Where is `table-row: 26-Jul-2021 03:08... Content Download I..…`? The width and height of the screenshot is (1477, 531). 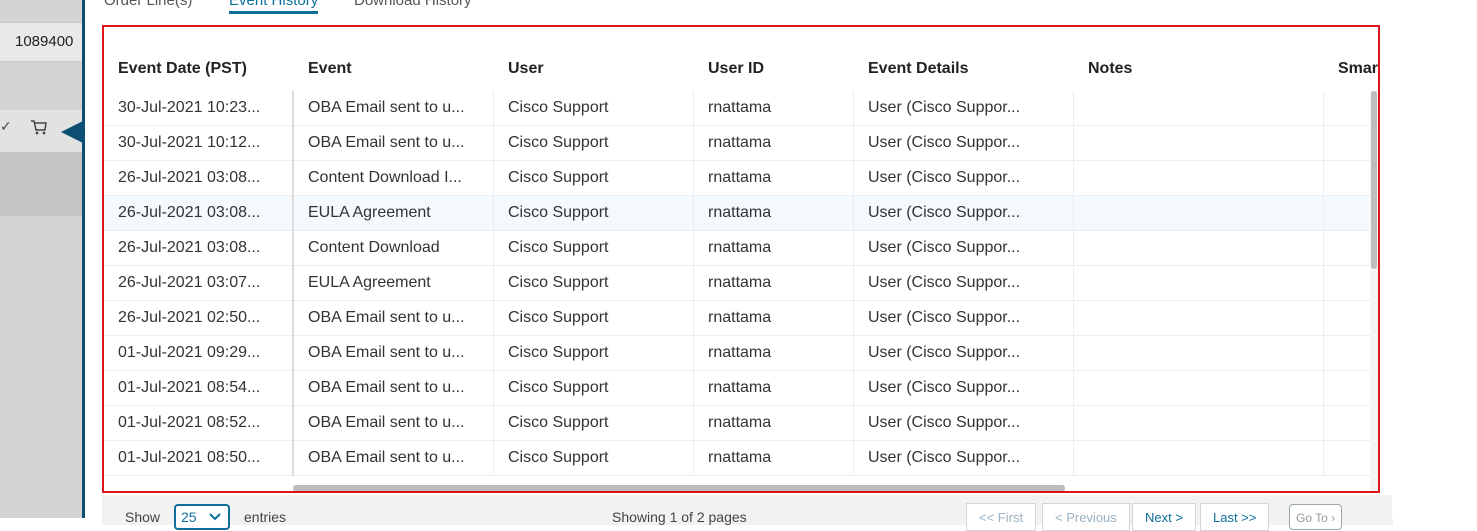
table-row: 26-Jul-2021 03:08... Content Download I..… is located at coordinates (739, 178).